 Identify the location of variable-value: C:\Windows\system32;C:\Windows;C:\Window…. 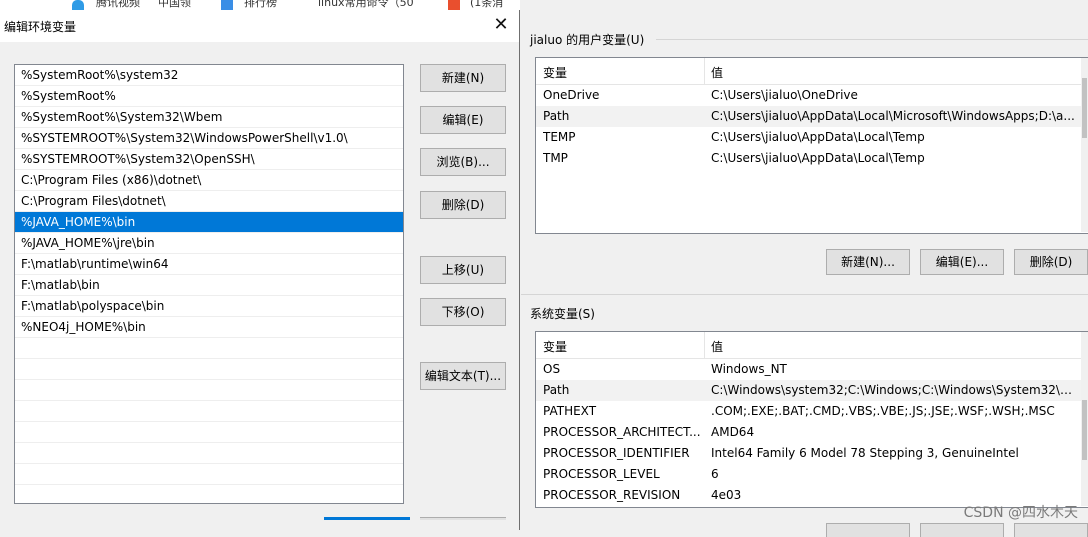
(896, 390).